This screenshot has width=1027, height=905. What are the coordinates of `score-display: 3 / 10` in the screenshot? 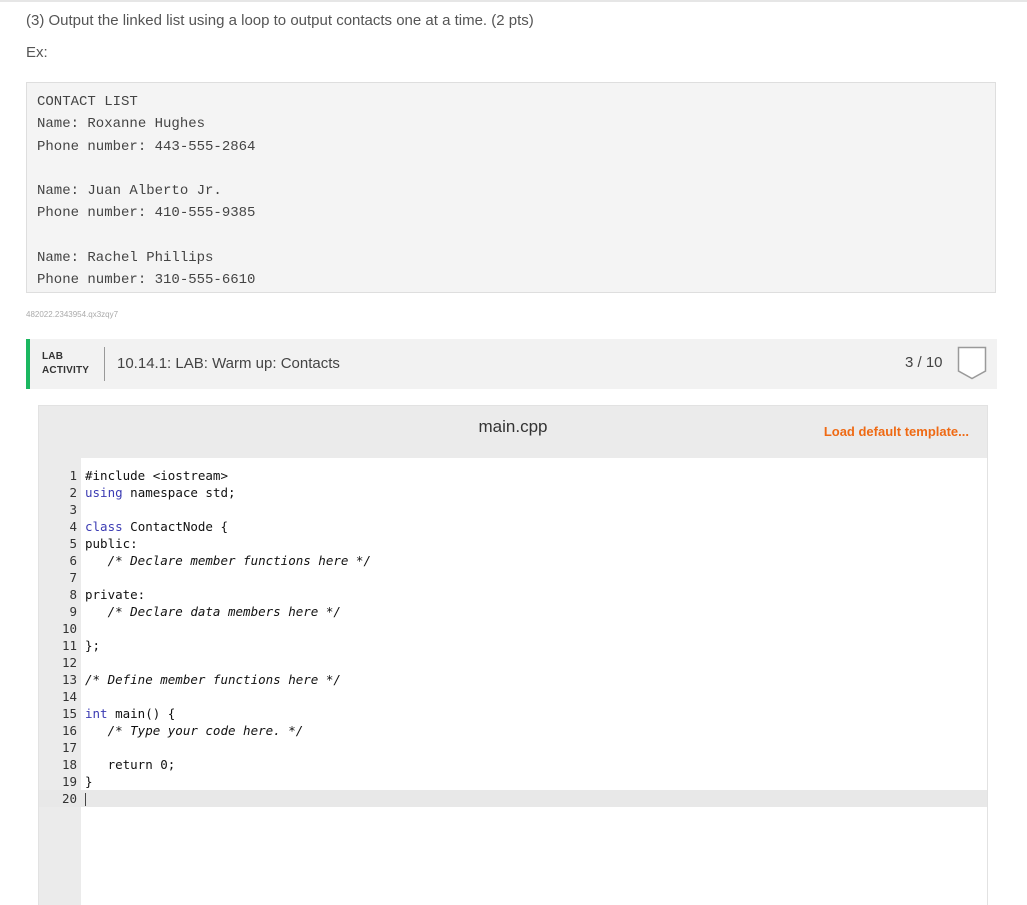 It's located at (924, 362).